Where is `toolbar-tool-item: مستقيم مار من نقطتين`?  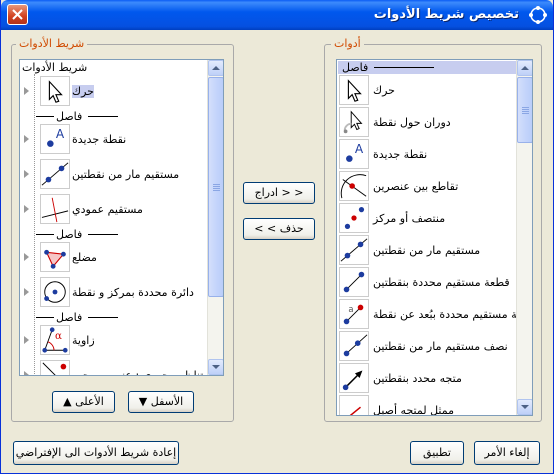
toolbar-tool-item: مستقيم مار من نقطتين is located at coordinates (114, 175).